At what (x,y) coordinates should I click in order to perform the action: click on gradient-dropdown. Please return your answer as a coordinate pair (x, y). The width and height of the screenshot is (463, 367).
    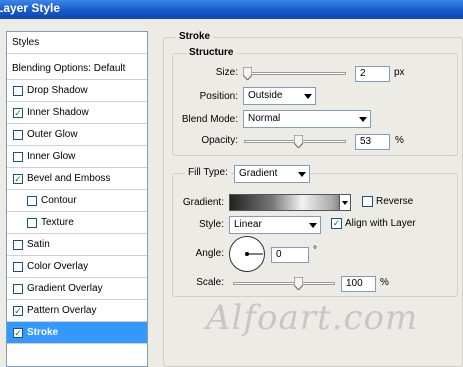
    Looking at the image, I should click on (345, 202).